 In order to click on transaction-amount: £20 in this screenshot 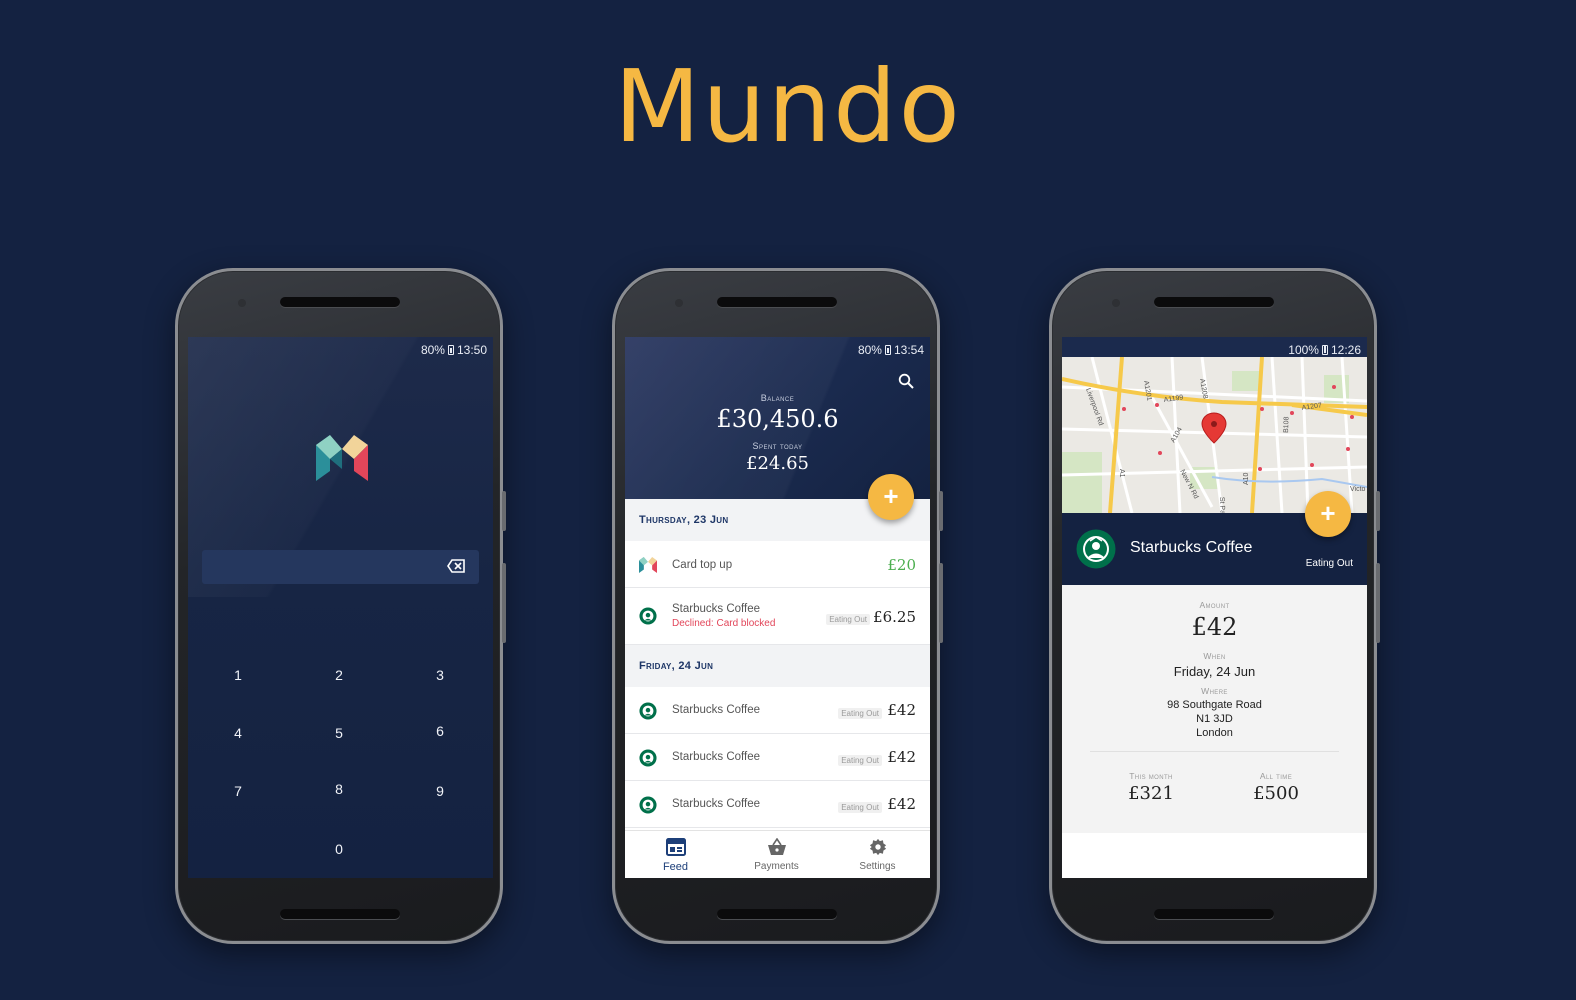, I will do `click(901, 565)`.